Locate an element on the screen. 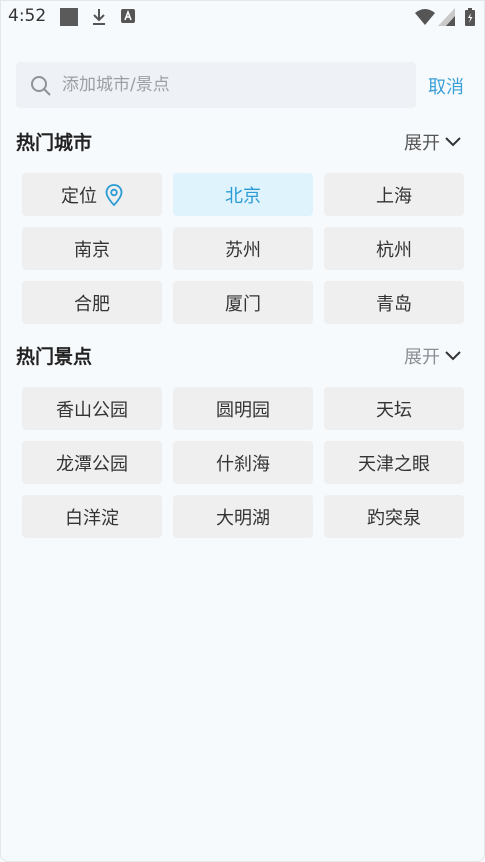 The image size is (485, 862). hot-spots-title: 热门景点 is located at coordinates (54, 357).